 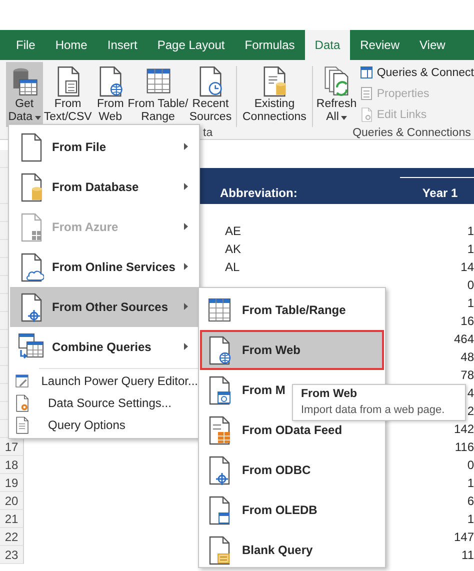 I want to click on group-label: Queries & Connections, so click(x=411, y=133).